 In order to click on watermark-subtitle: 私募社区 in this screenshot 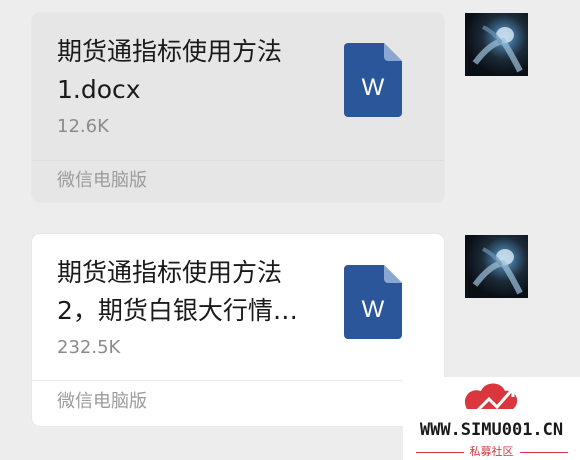, I will do `click(491, 451)`.